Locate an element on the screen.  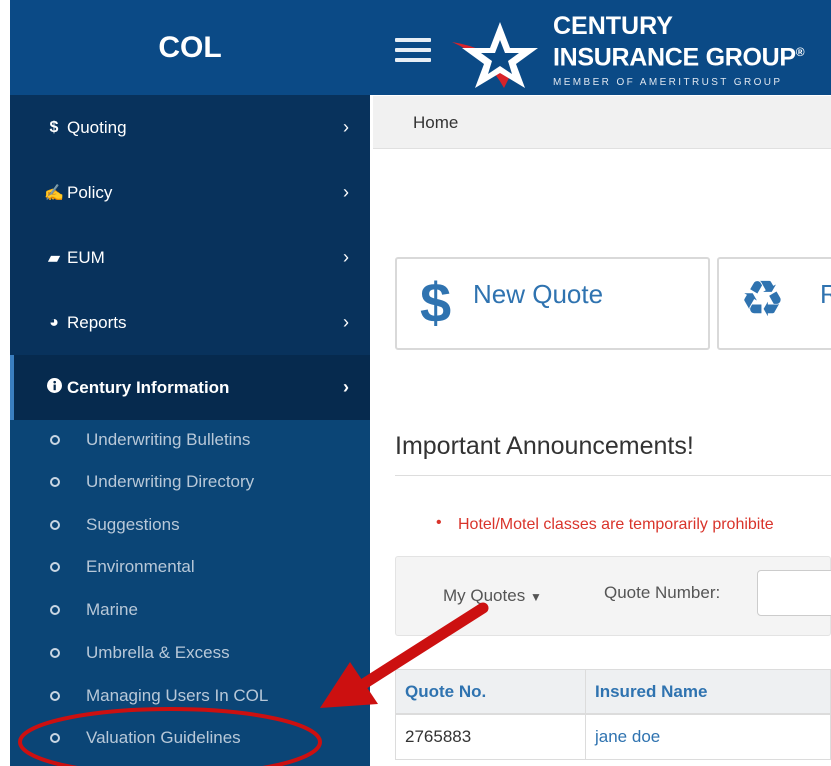
my-quotes-label: My Quotes is located at coordinates (484, 595).